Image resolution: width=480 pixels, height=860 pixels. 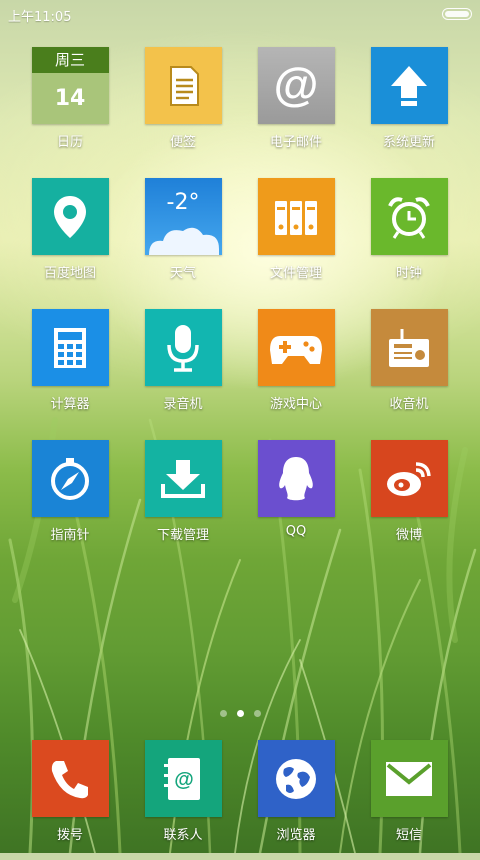 What do you see at coordinates (70, 404) in the screenshot?
I see `app-label: 计算器` at bounding box center [70, 404].